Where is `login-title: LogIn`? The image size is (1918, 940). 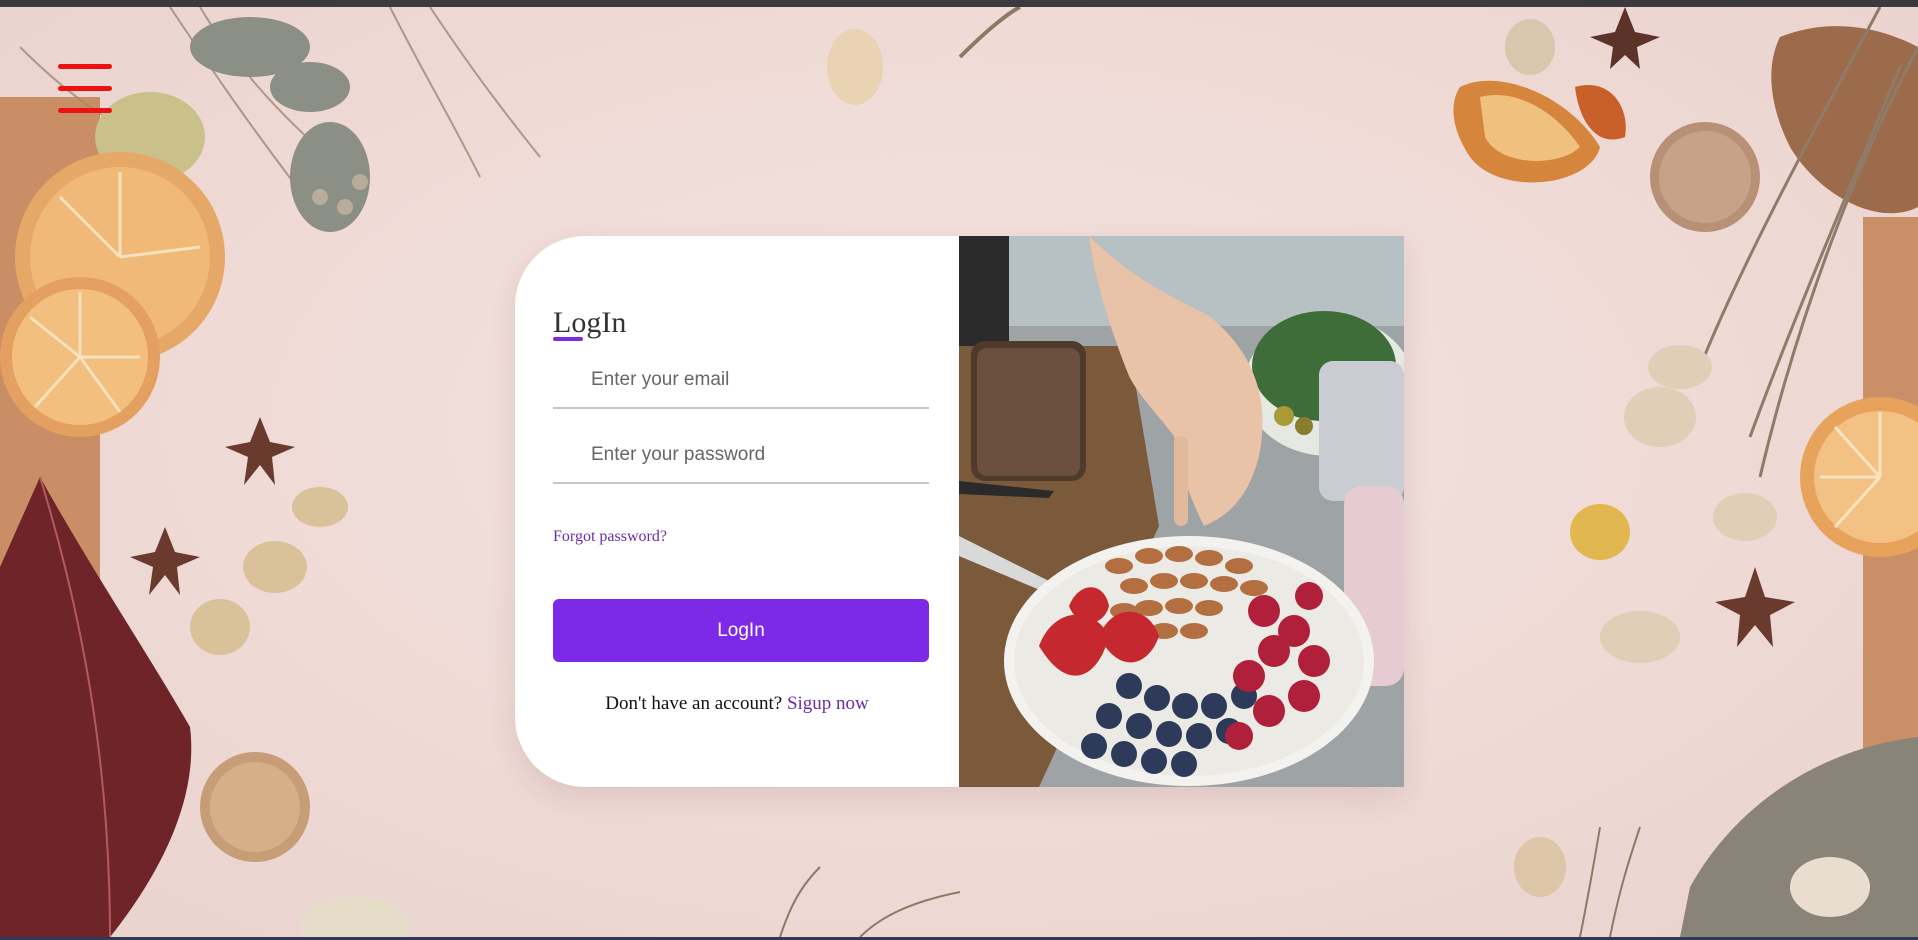
login-title: LogIn is located at coordinates (590, 322).